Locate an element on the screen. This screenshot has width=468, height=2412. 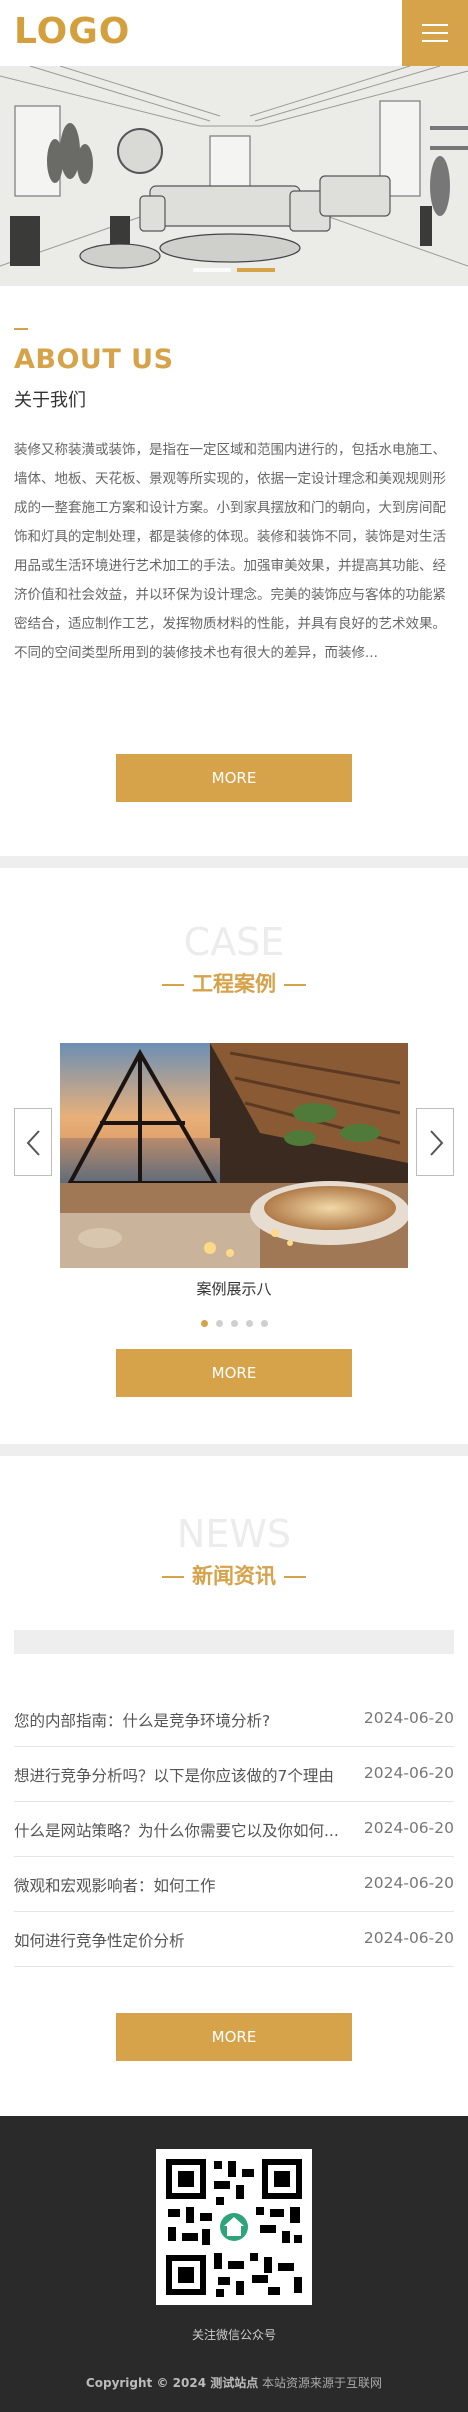
news-item: 微观和宏观影响者：如何工作 2024-06-20 is located at coordinates (234, 1884).